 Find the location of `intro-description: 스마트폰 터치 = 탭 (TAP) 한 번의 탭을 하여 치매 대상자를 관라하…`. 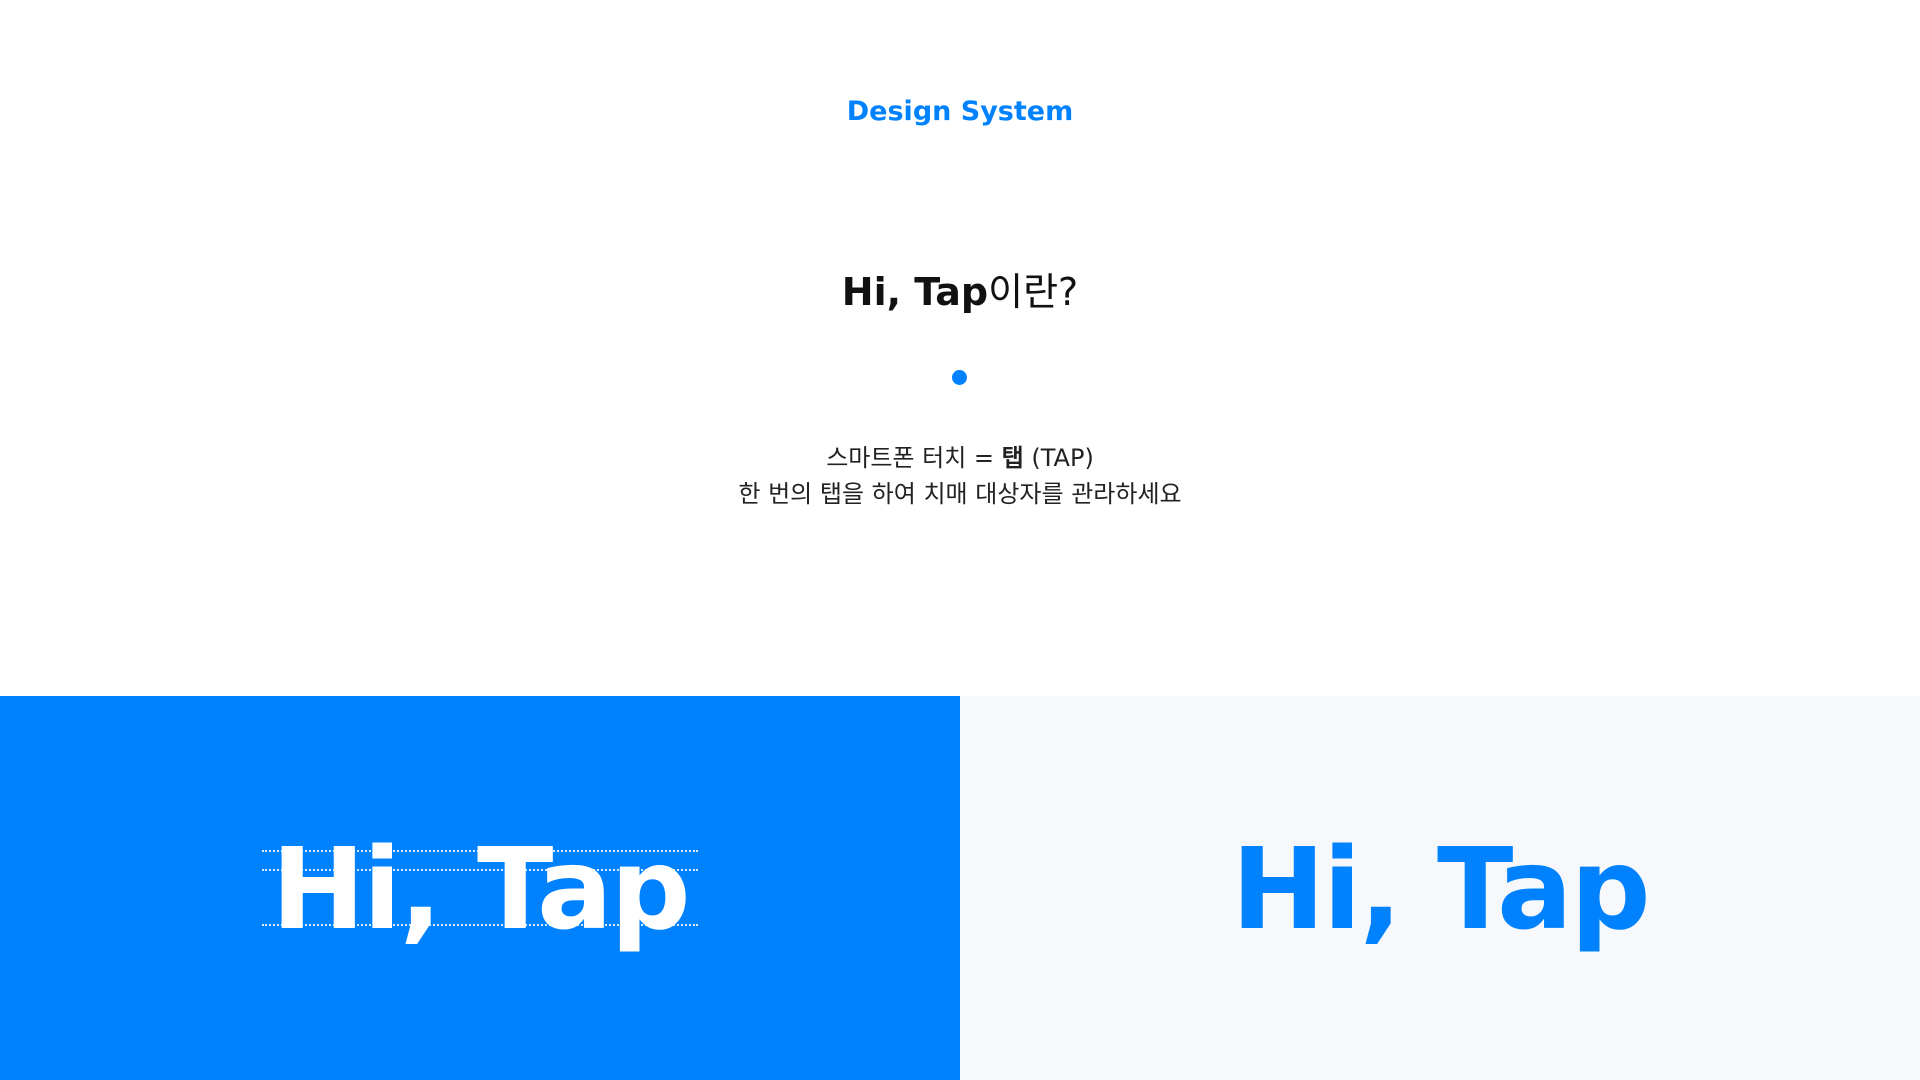

intro-description: 스마트폰 터치 = 탭 (TAP) 한 번의 탭을 하여 치매 대상자를 관라하… is located at coordinates (960, 476).